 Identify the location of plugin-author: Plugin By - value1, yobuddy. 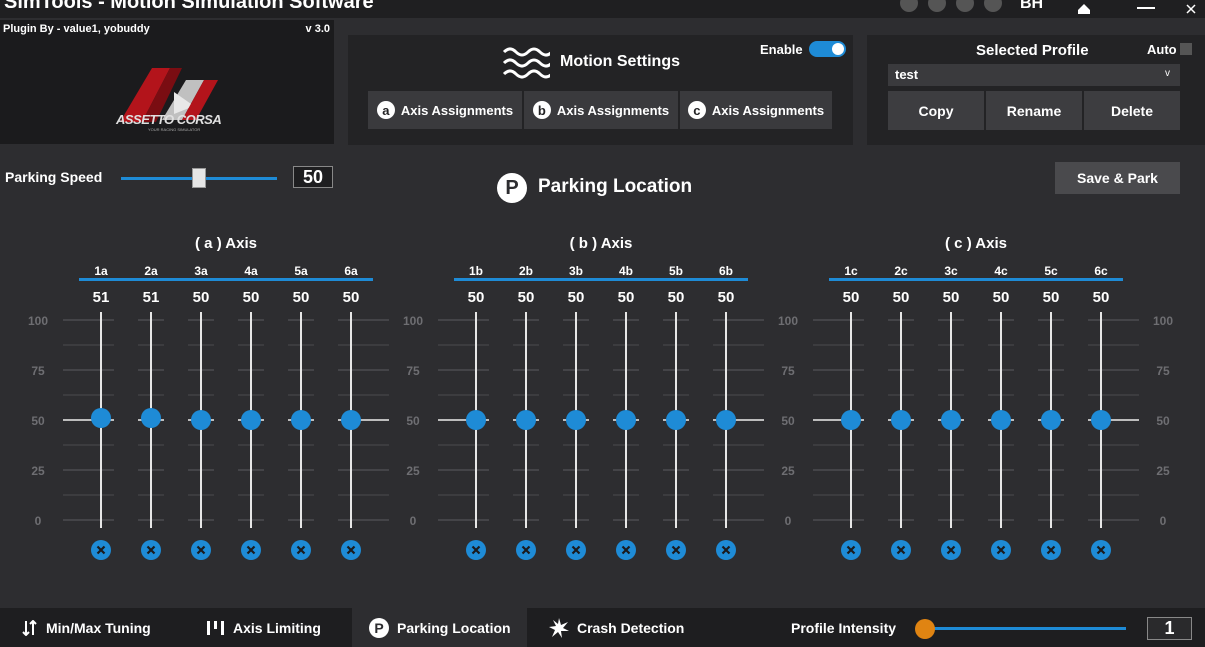
(76, 29).